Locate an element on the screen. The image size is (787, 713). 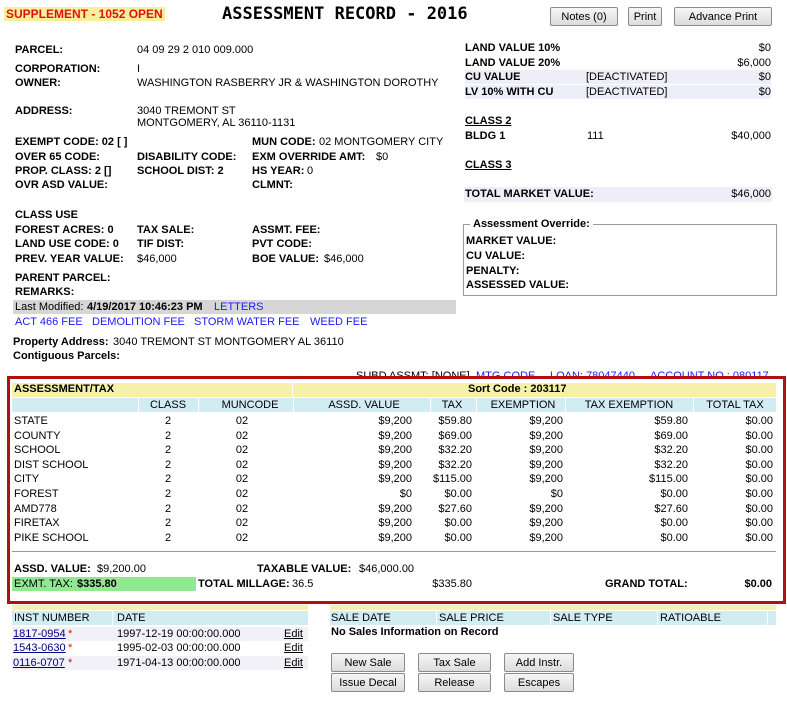
land-row-label: LAND VALUE 20% is located at coordinates (513, 63).